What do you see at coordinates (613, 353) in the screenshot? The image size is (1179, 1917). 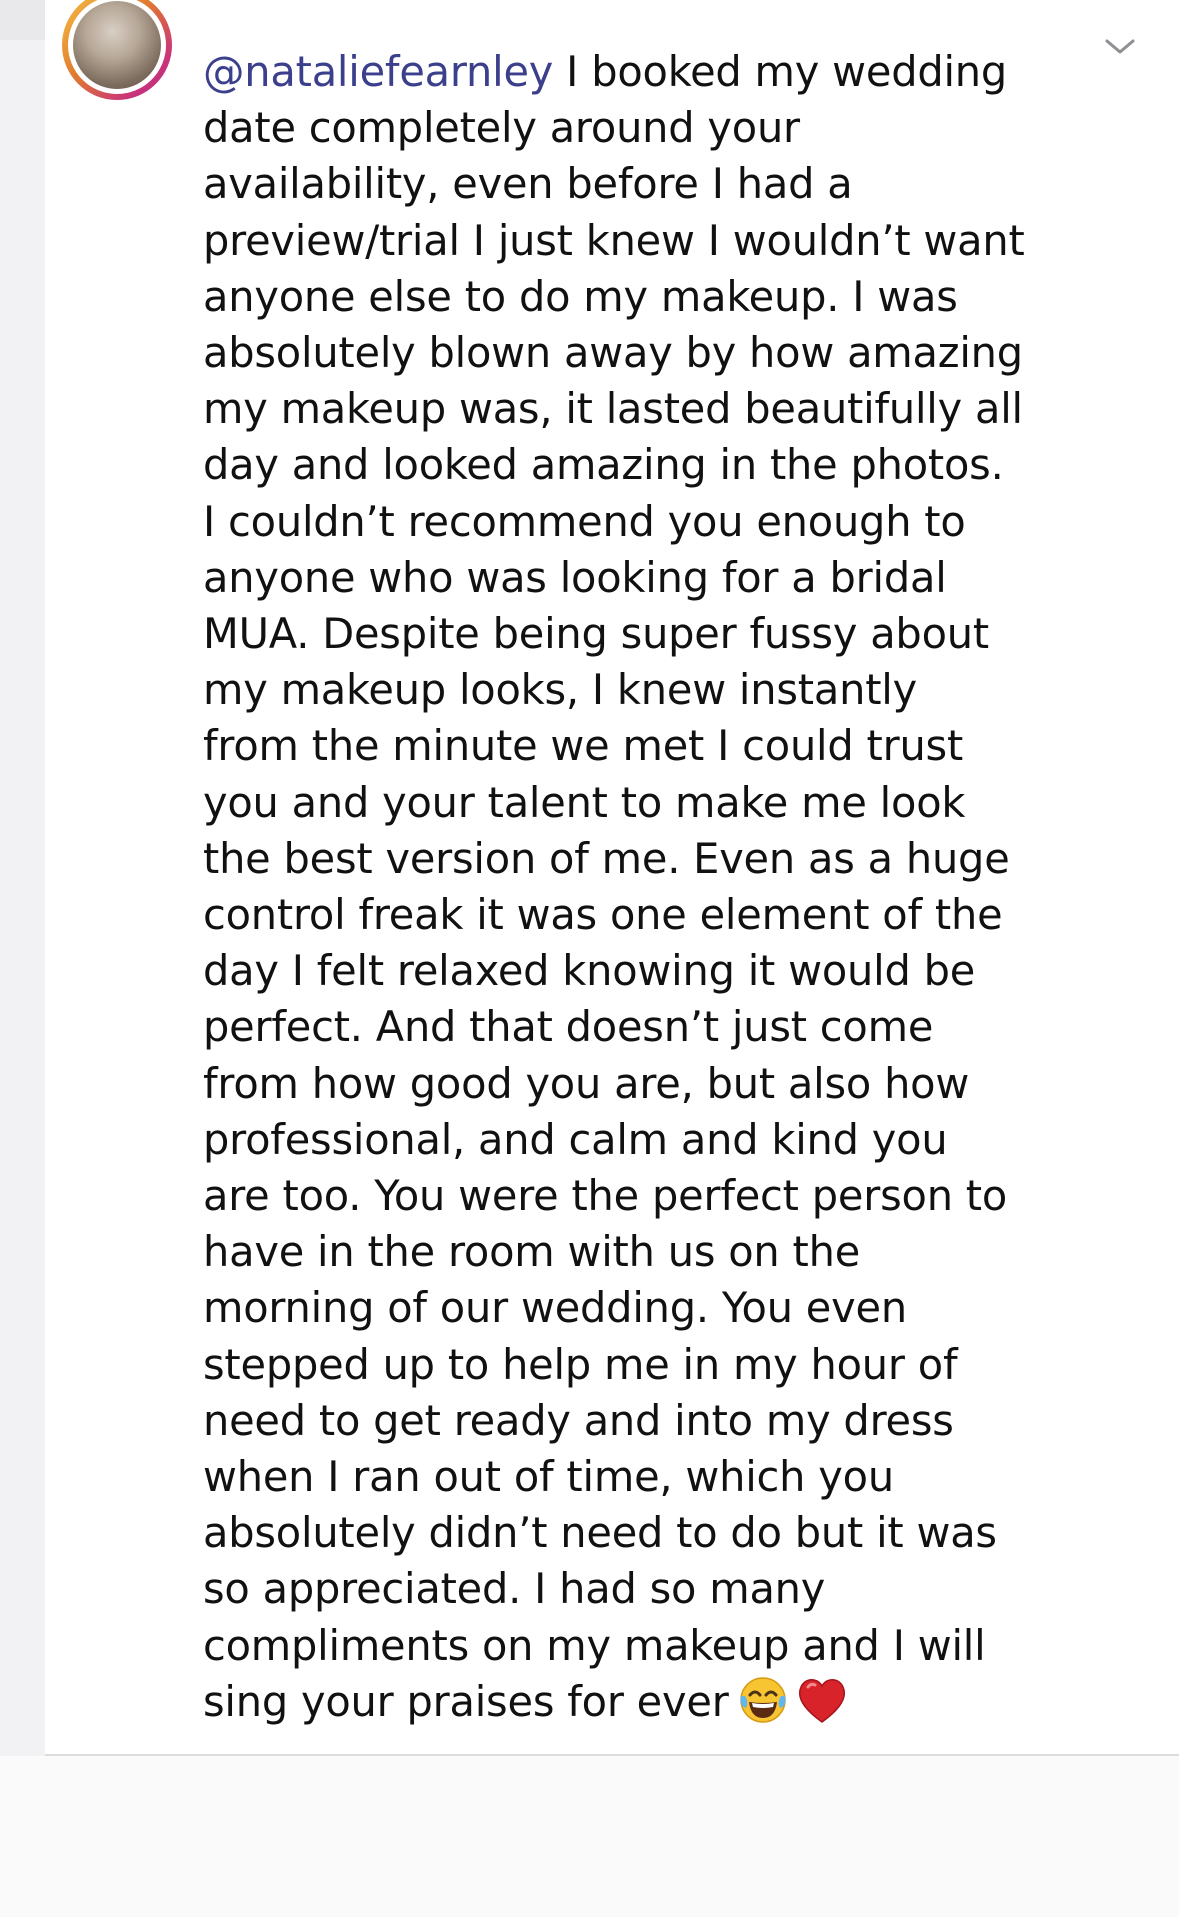 I see `comment-line: absolutely blown away by how amazing` at bounding box center [613, 353].